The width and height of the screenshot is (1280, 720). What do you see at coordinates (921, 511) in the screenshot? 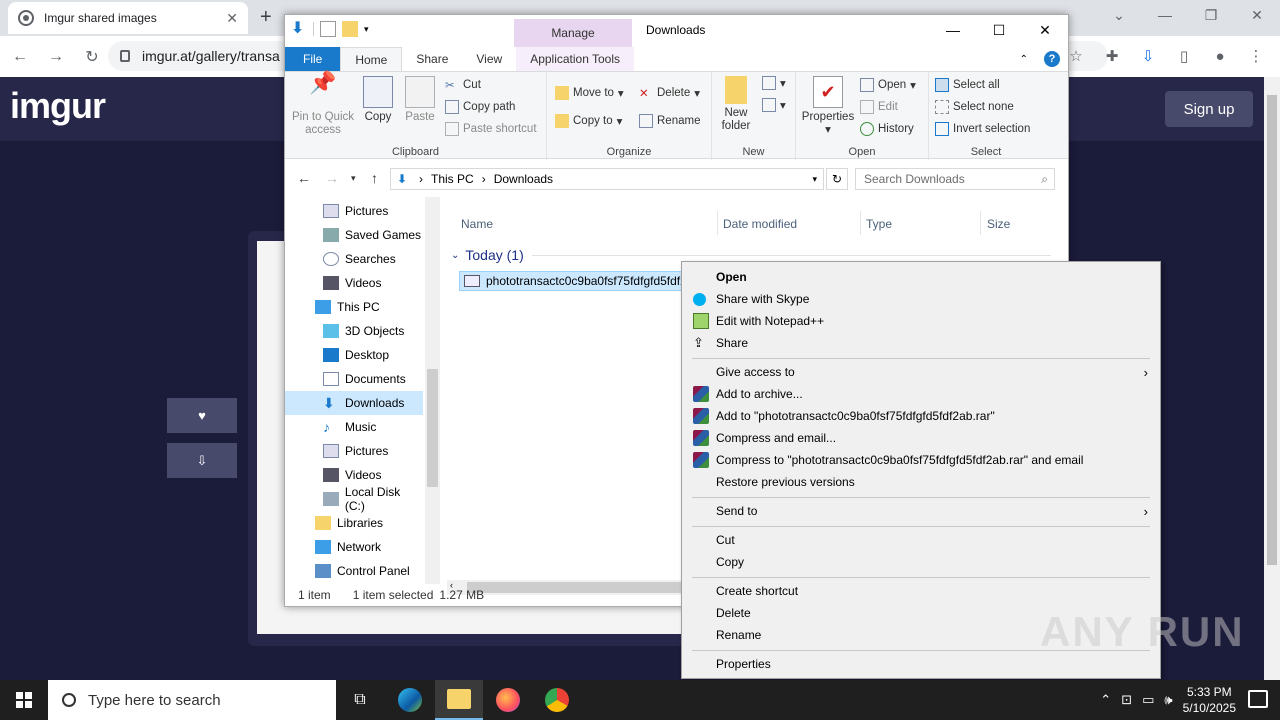
I see `menu-item-send-to: Send to ›` at bounding box center [921, 511].